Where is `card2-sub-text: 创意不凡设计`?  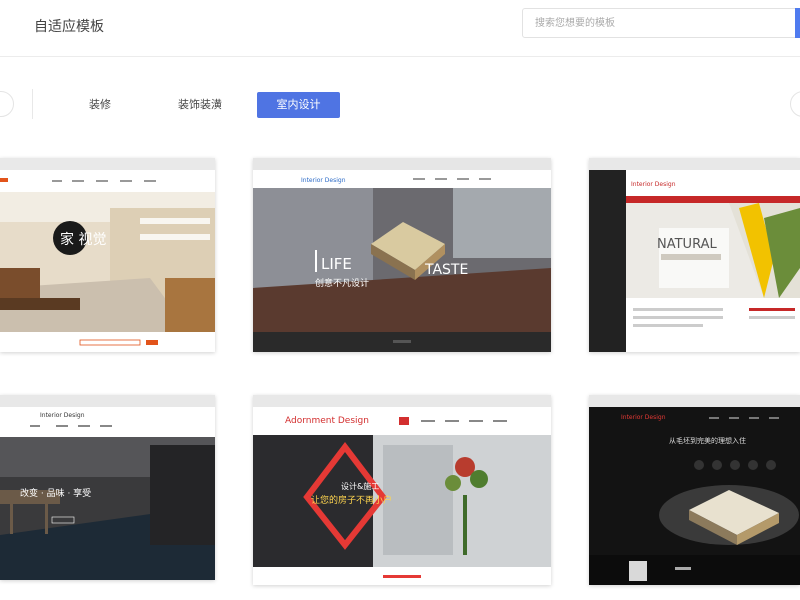 card2-sub-text: 创意不凡设计 is located at coordinates (342, 283).